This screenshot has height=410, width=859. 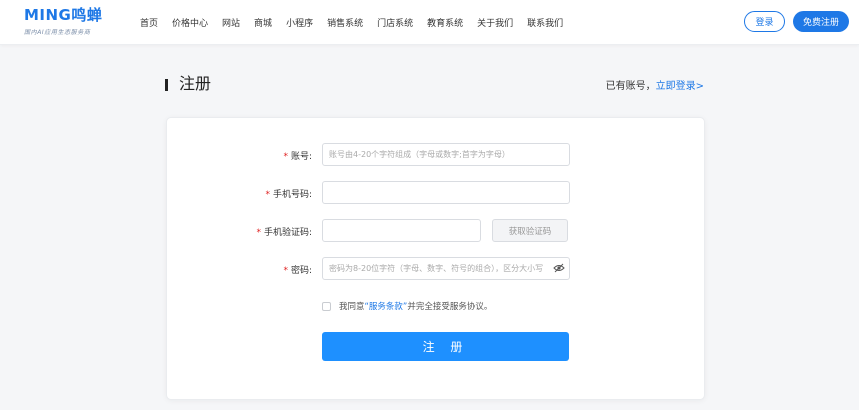 I want to click on code-input, so click(x=401, y=230).